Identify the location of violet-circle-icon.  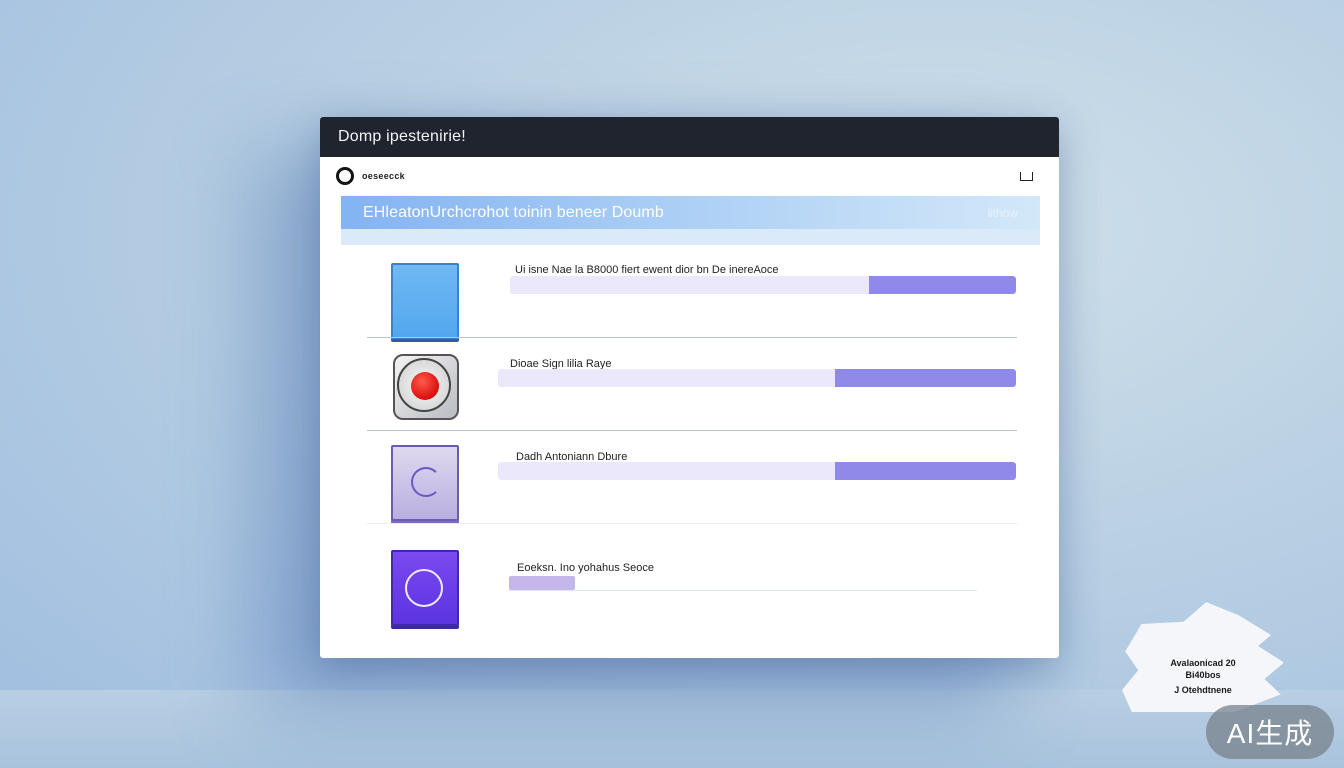
(425, 588).